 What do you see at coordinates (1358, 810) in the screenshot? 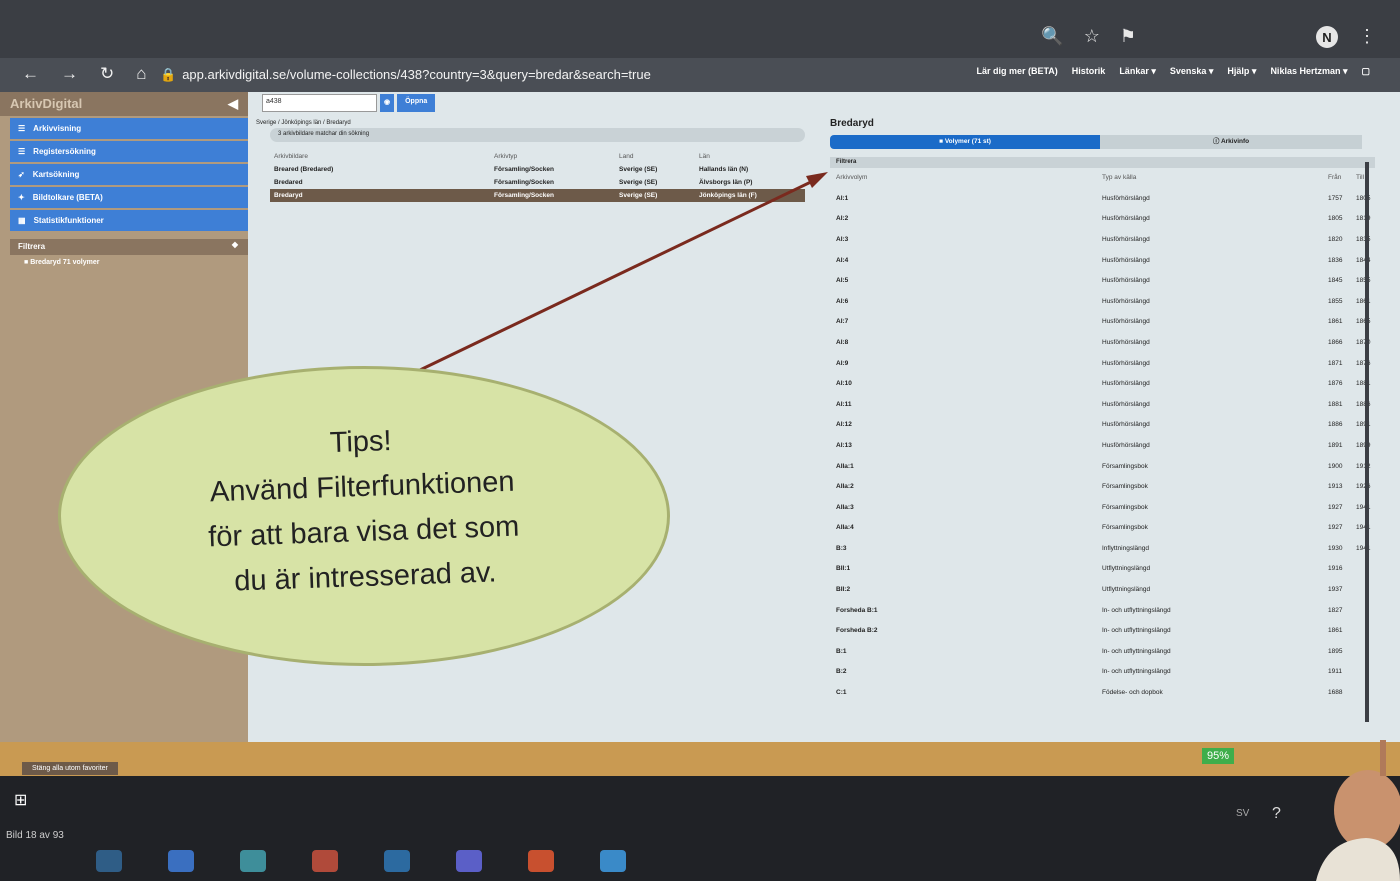
I see `presenter-silhouette` at bounding box center [1358, 810].